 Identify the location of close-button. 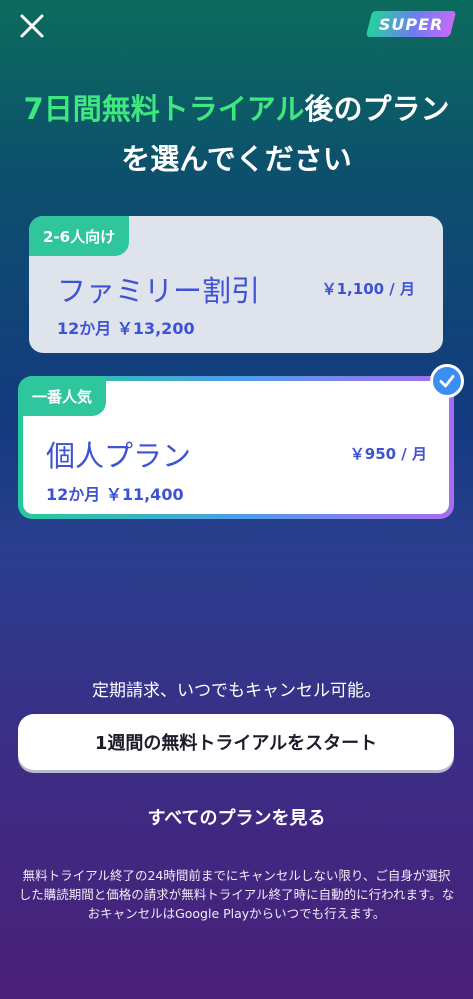
(32, 26).